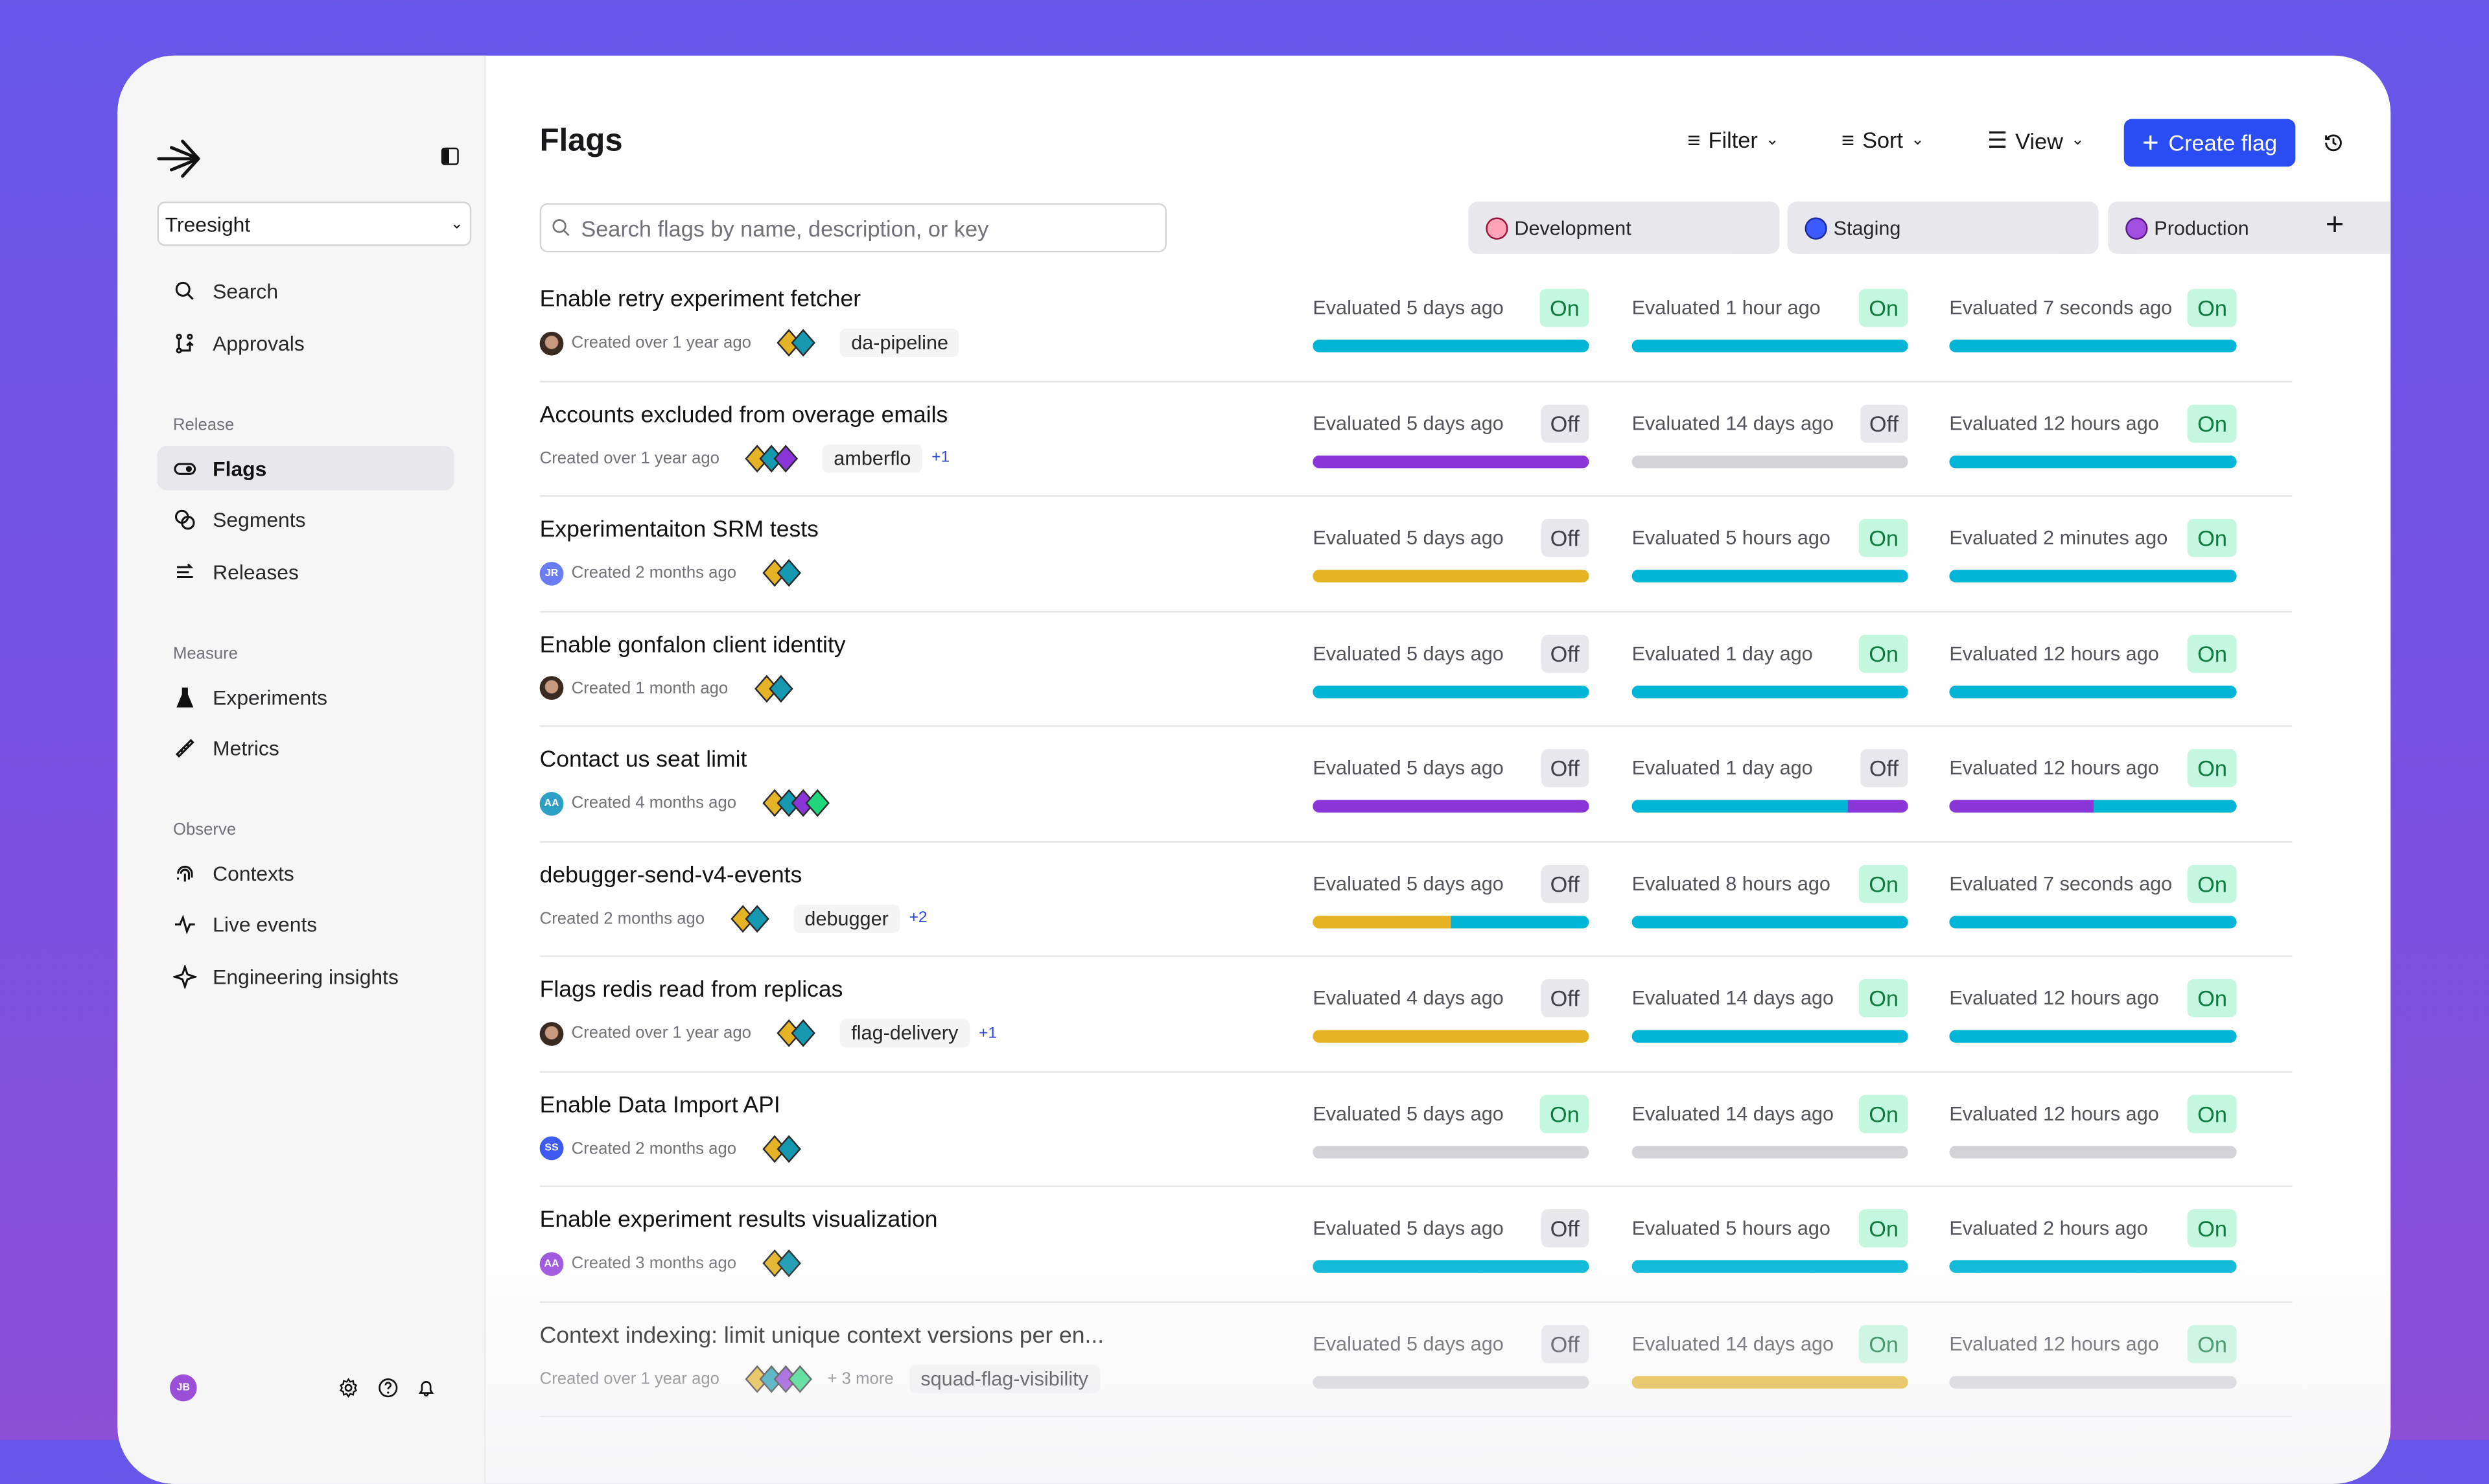 The image size is (2489, 1484). I want to click on gear-icon, so click(348, 1388).